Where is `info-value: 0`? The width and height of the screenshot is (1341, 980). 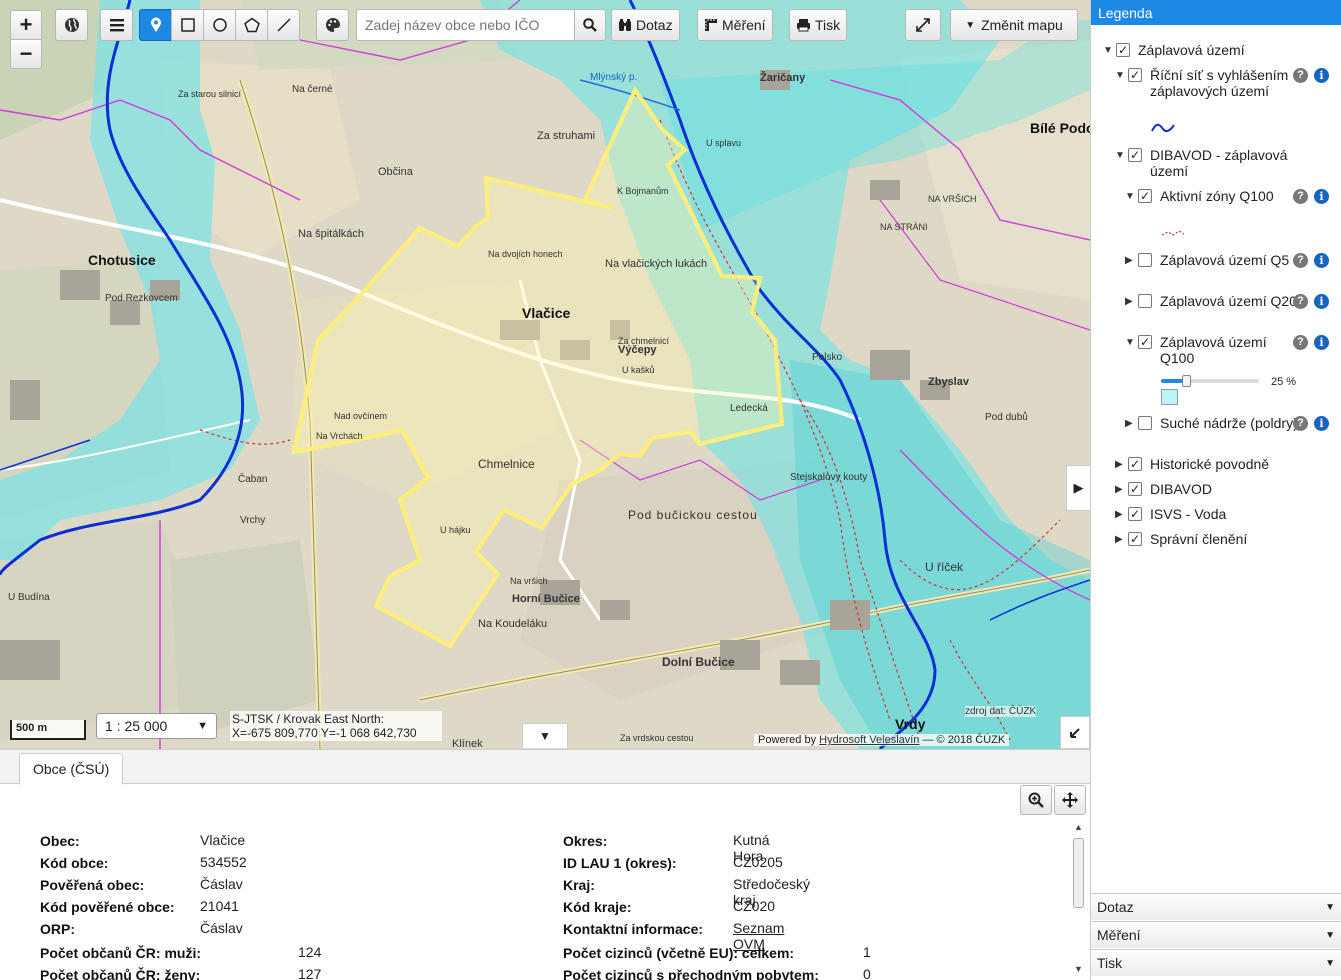
info-value: 0 is located at coordinates (867, 973).